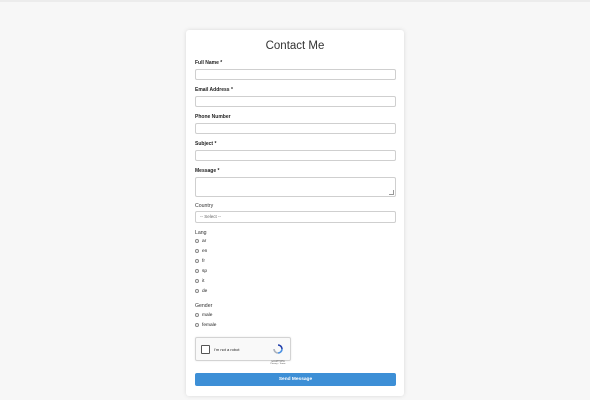 The image size is (590, 400). What do you see at coordinates (295, 101) in the screenshot?
I see `email-input` at bounding box center [295, 101].